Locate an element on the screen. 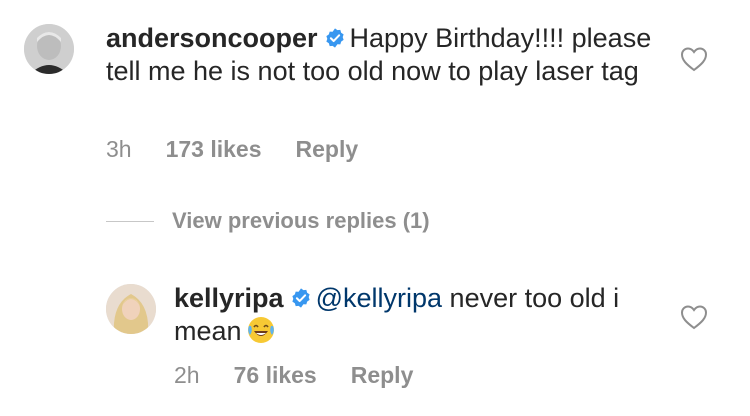 The image size is (750, 416). comment-time: 3h is located at coordinates (119, 149).